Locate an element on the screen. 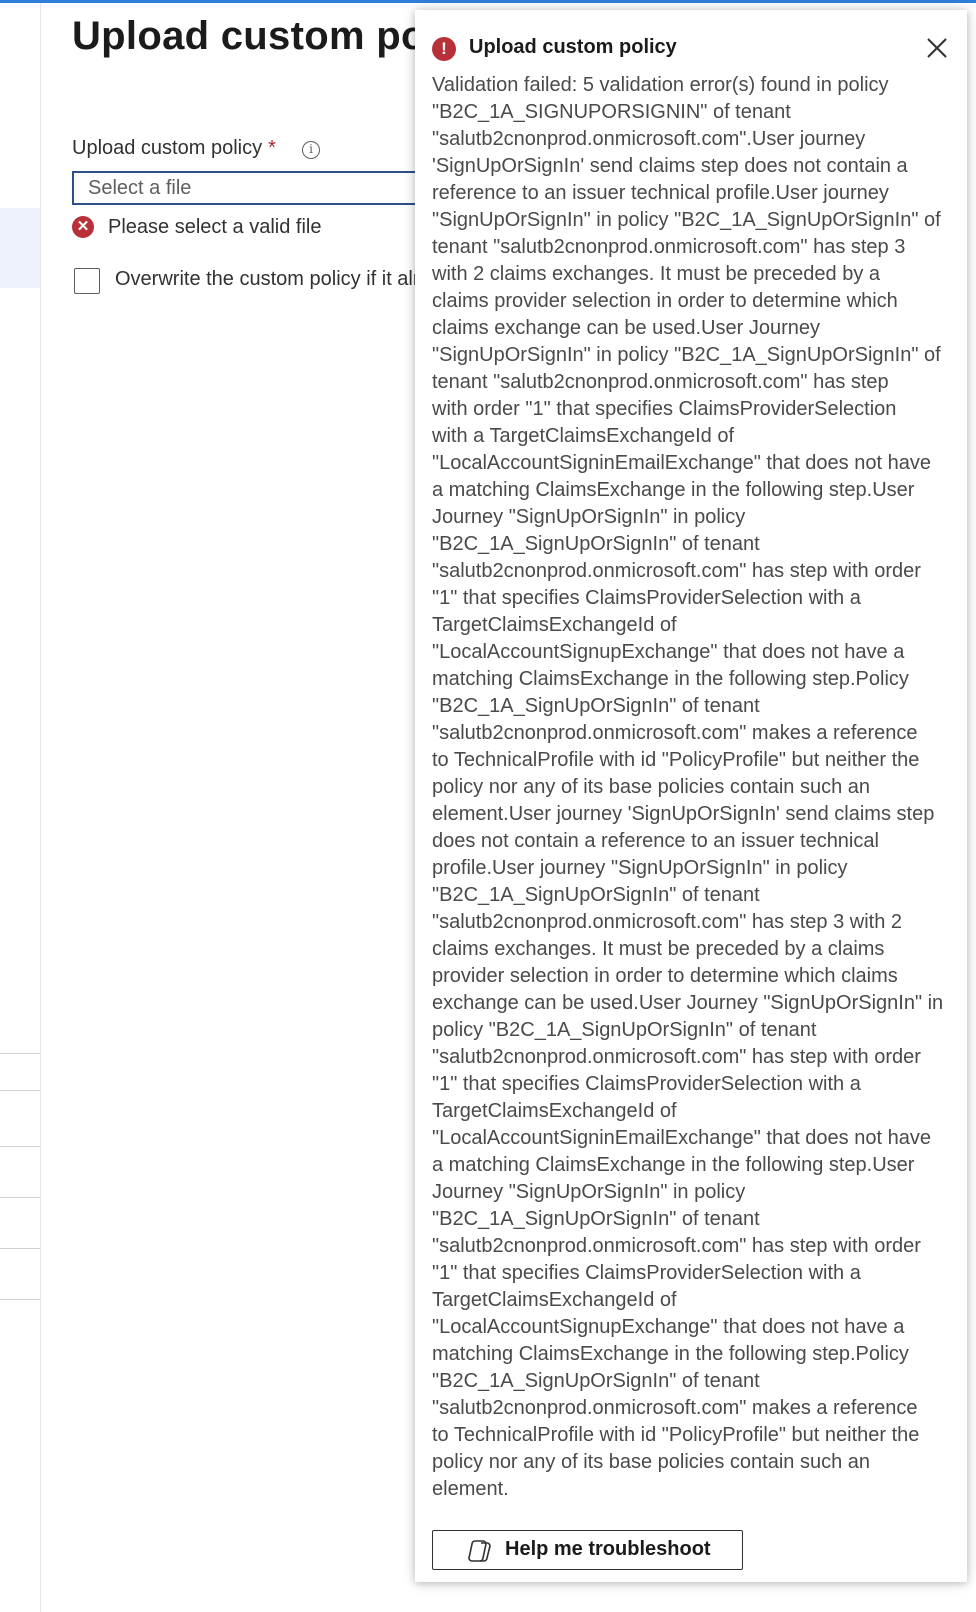 The height and width of the screenshot is (1612, 976). notification-message-line: "B2C_1A_SIGNUPORSIGNIN" of tenant is located at coordinates (611, 112).